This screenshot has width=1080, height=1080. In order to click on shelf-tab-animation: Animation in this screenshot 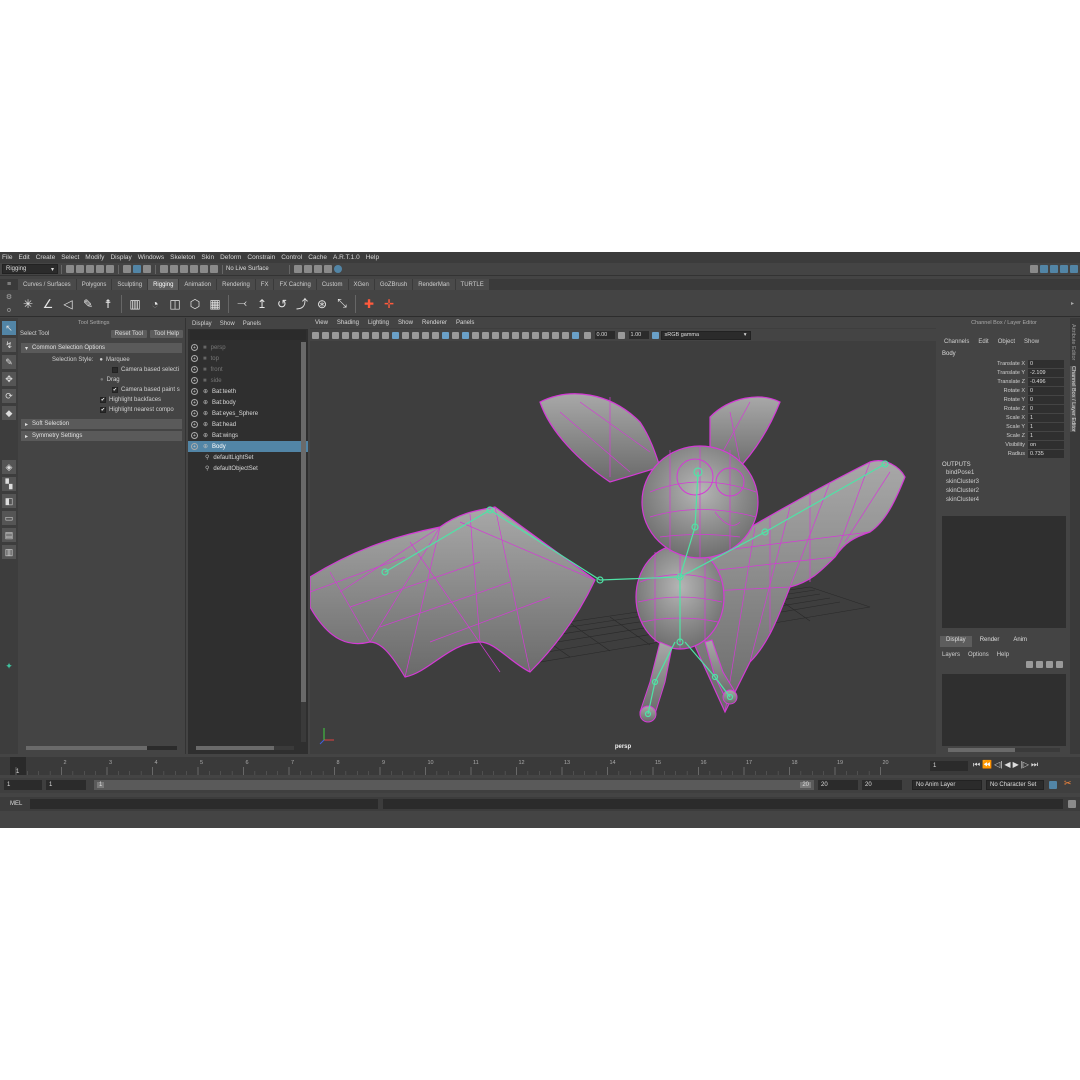, I will do `click(198, 284)`.